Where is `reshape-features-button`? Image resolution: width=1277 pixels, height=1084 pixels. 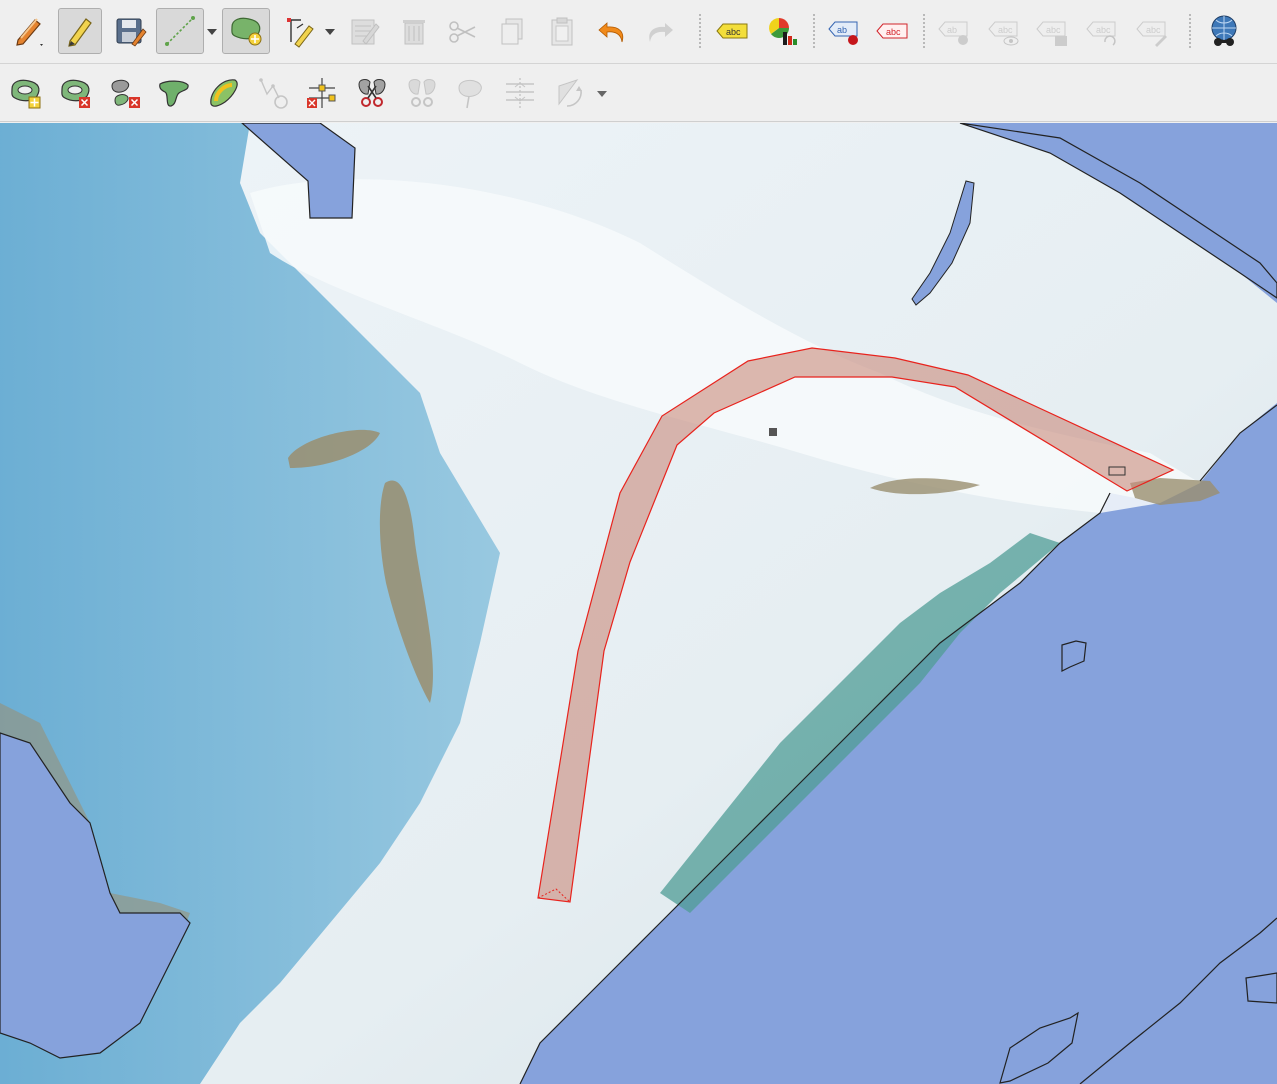 reshape-features-button is located at coordinates (174, 93).